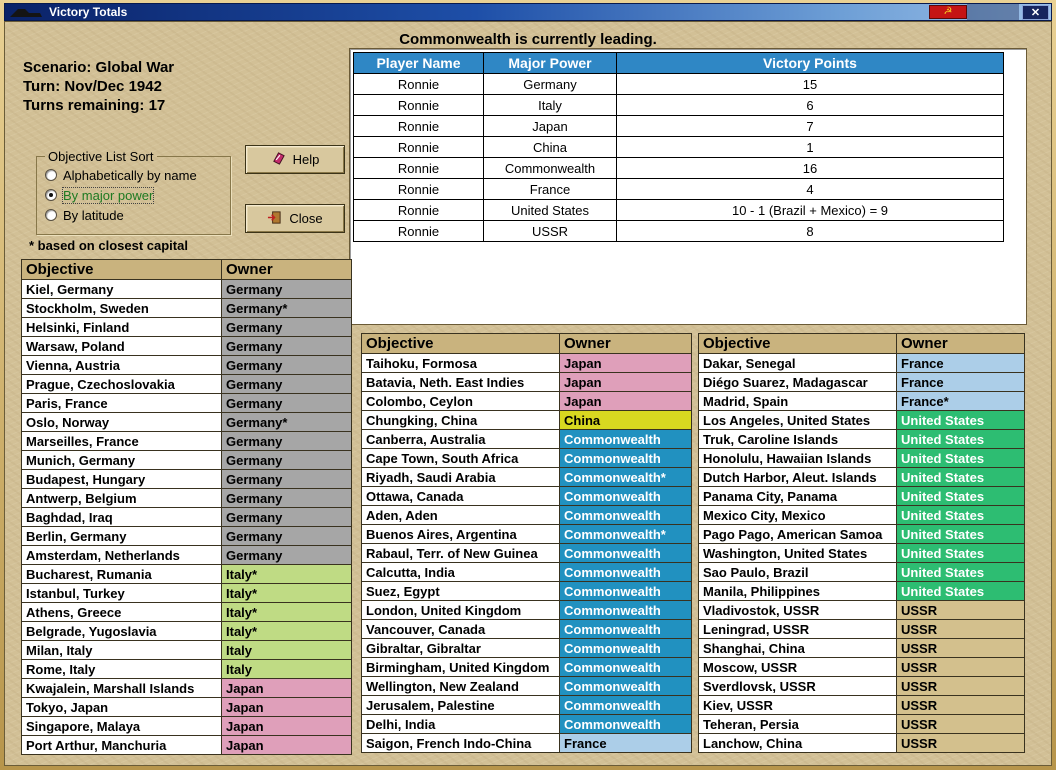  I want to click on objective-row: Batavia, Neth. East Indies Japan, so click(526, 382).